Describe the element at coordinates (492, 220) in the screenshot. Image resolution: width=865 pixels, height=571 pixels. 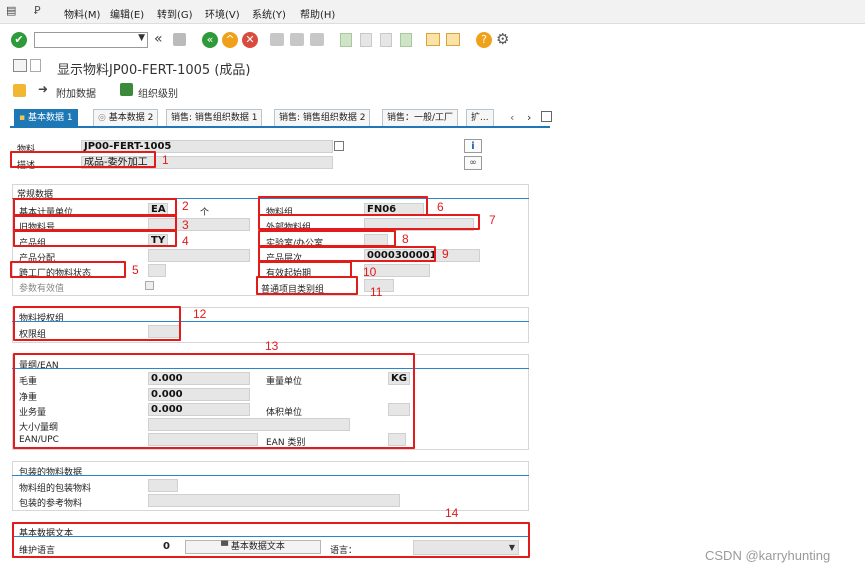
I see `annotation-7: 7` at that location.